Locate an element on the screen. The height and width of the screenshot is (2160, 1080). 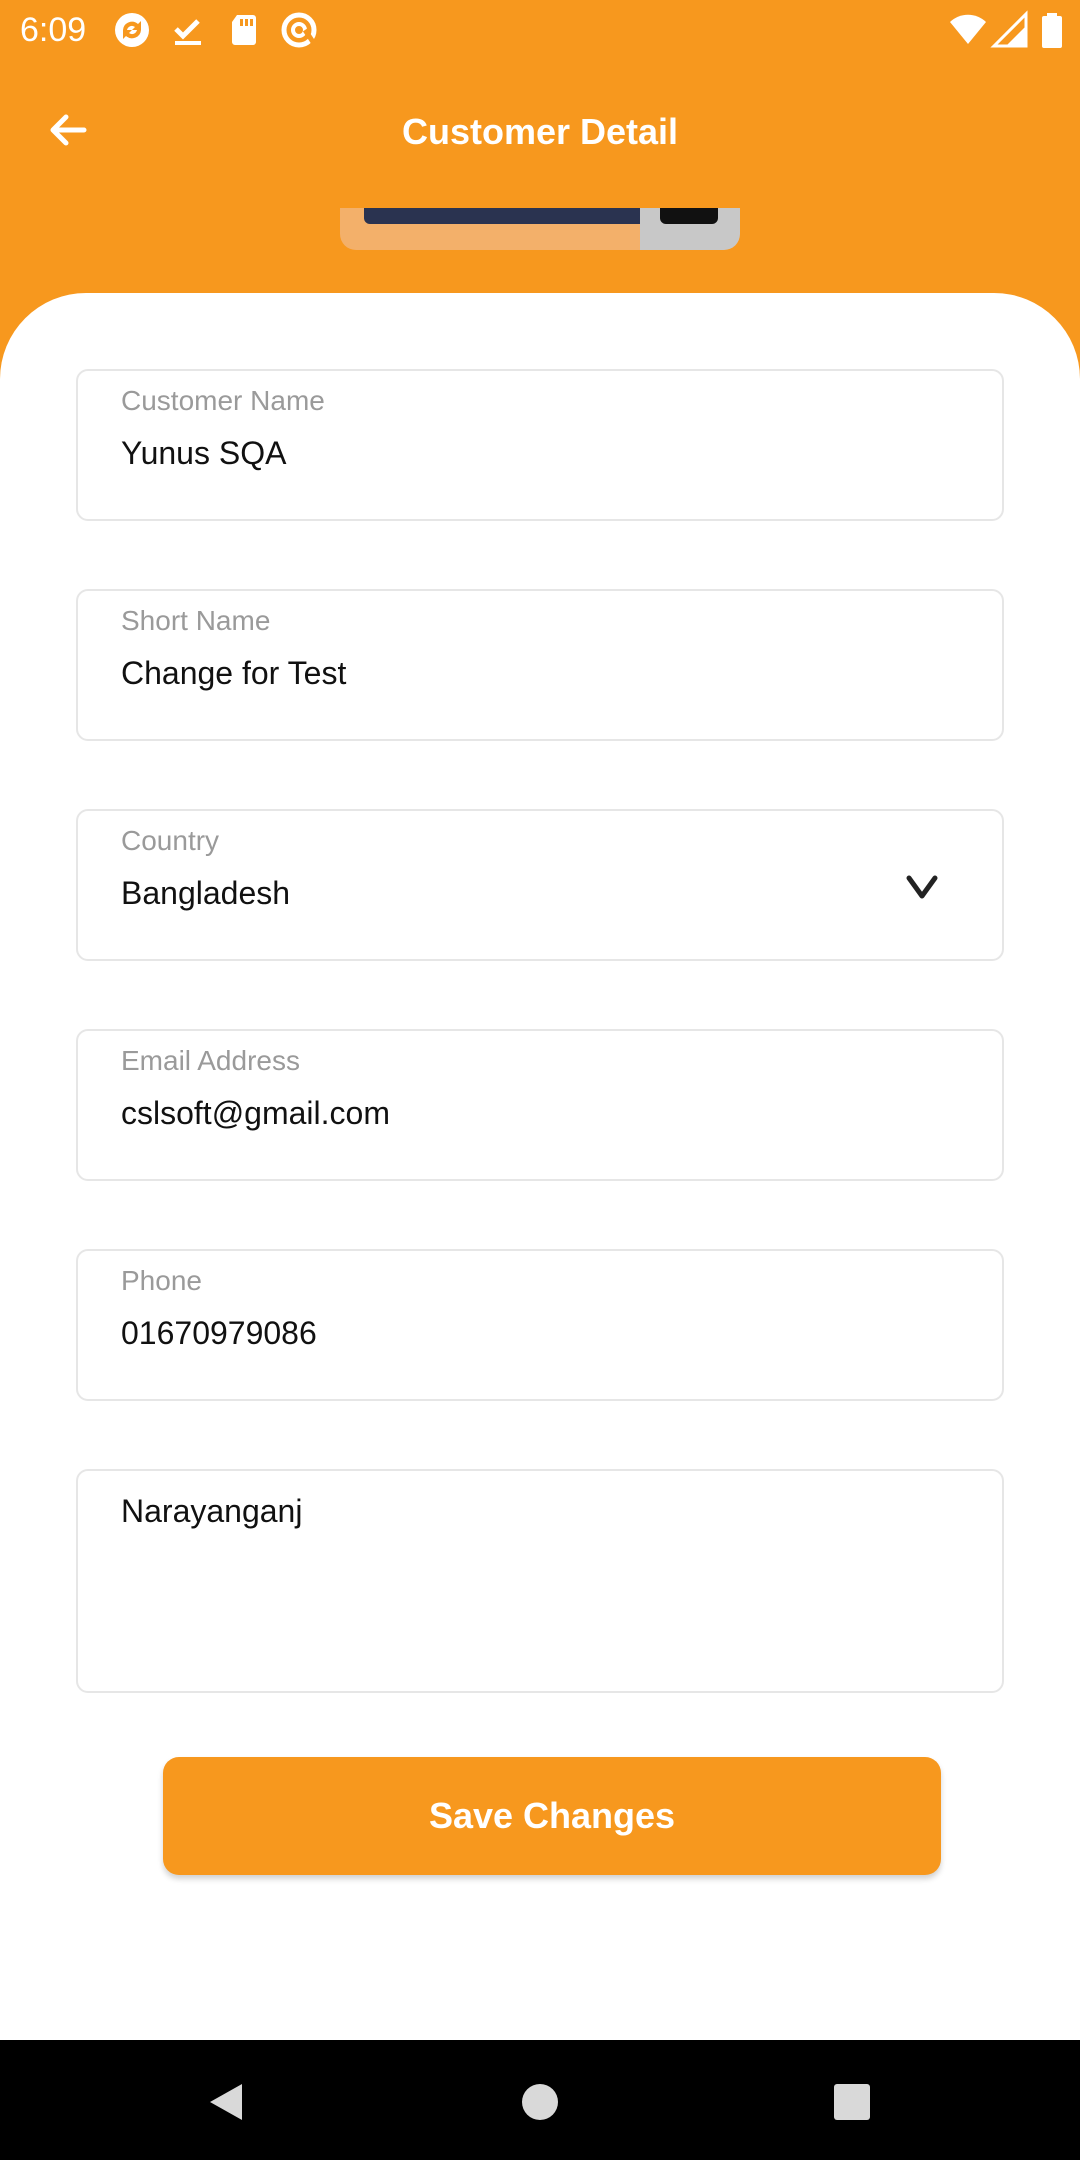
at-sign-icon is located at coordinates (299, 30).